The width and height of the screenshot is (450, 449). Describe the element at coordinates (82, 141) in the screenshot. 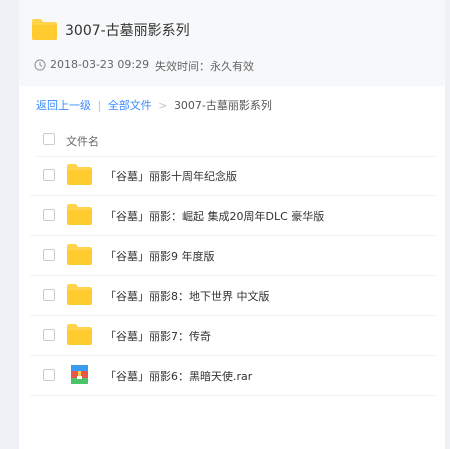

I see `column-filename: 文件名` at that location.